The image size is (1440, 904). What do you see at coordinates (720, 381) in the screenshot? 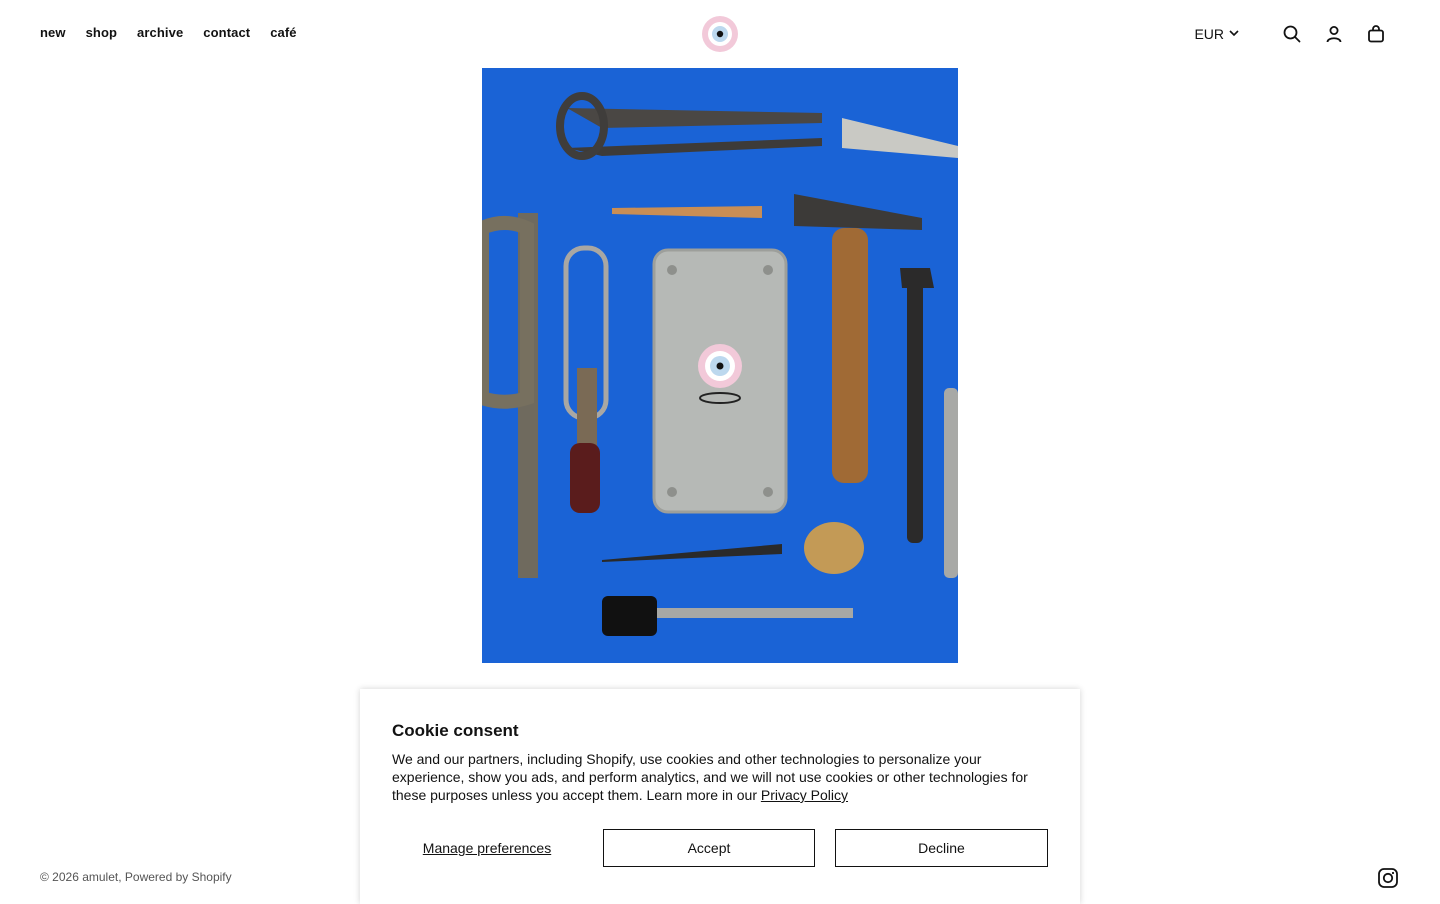
I see `toolbox-illustration` at bounding box center [720, 381].